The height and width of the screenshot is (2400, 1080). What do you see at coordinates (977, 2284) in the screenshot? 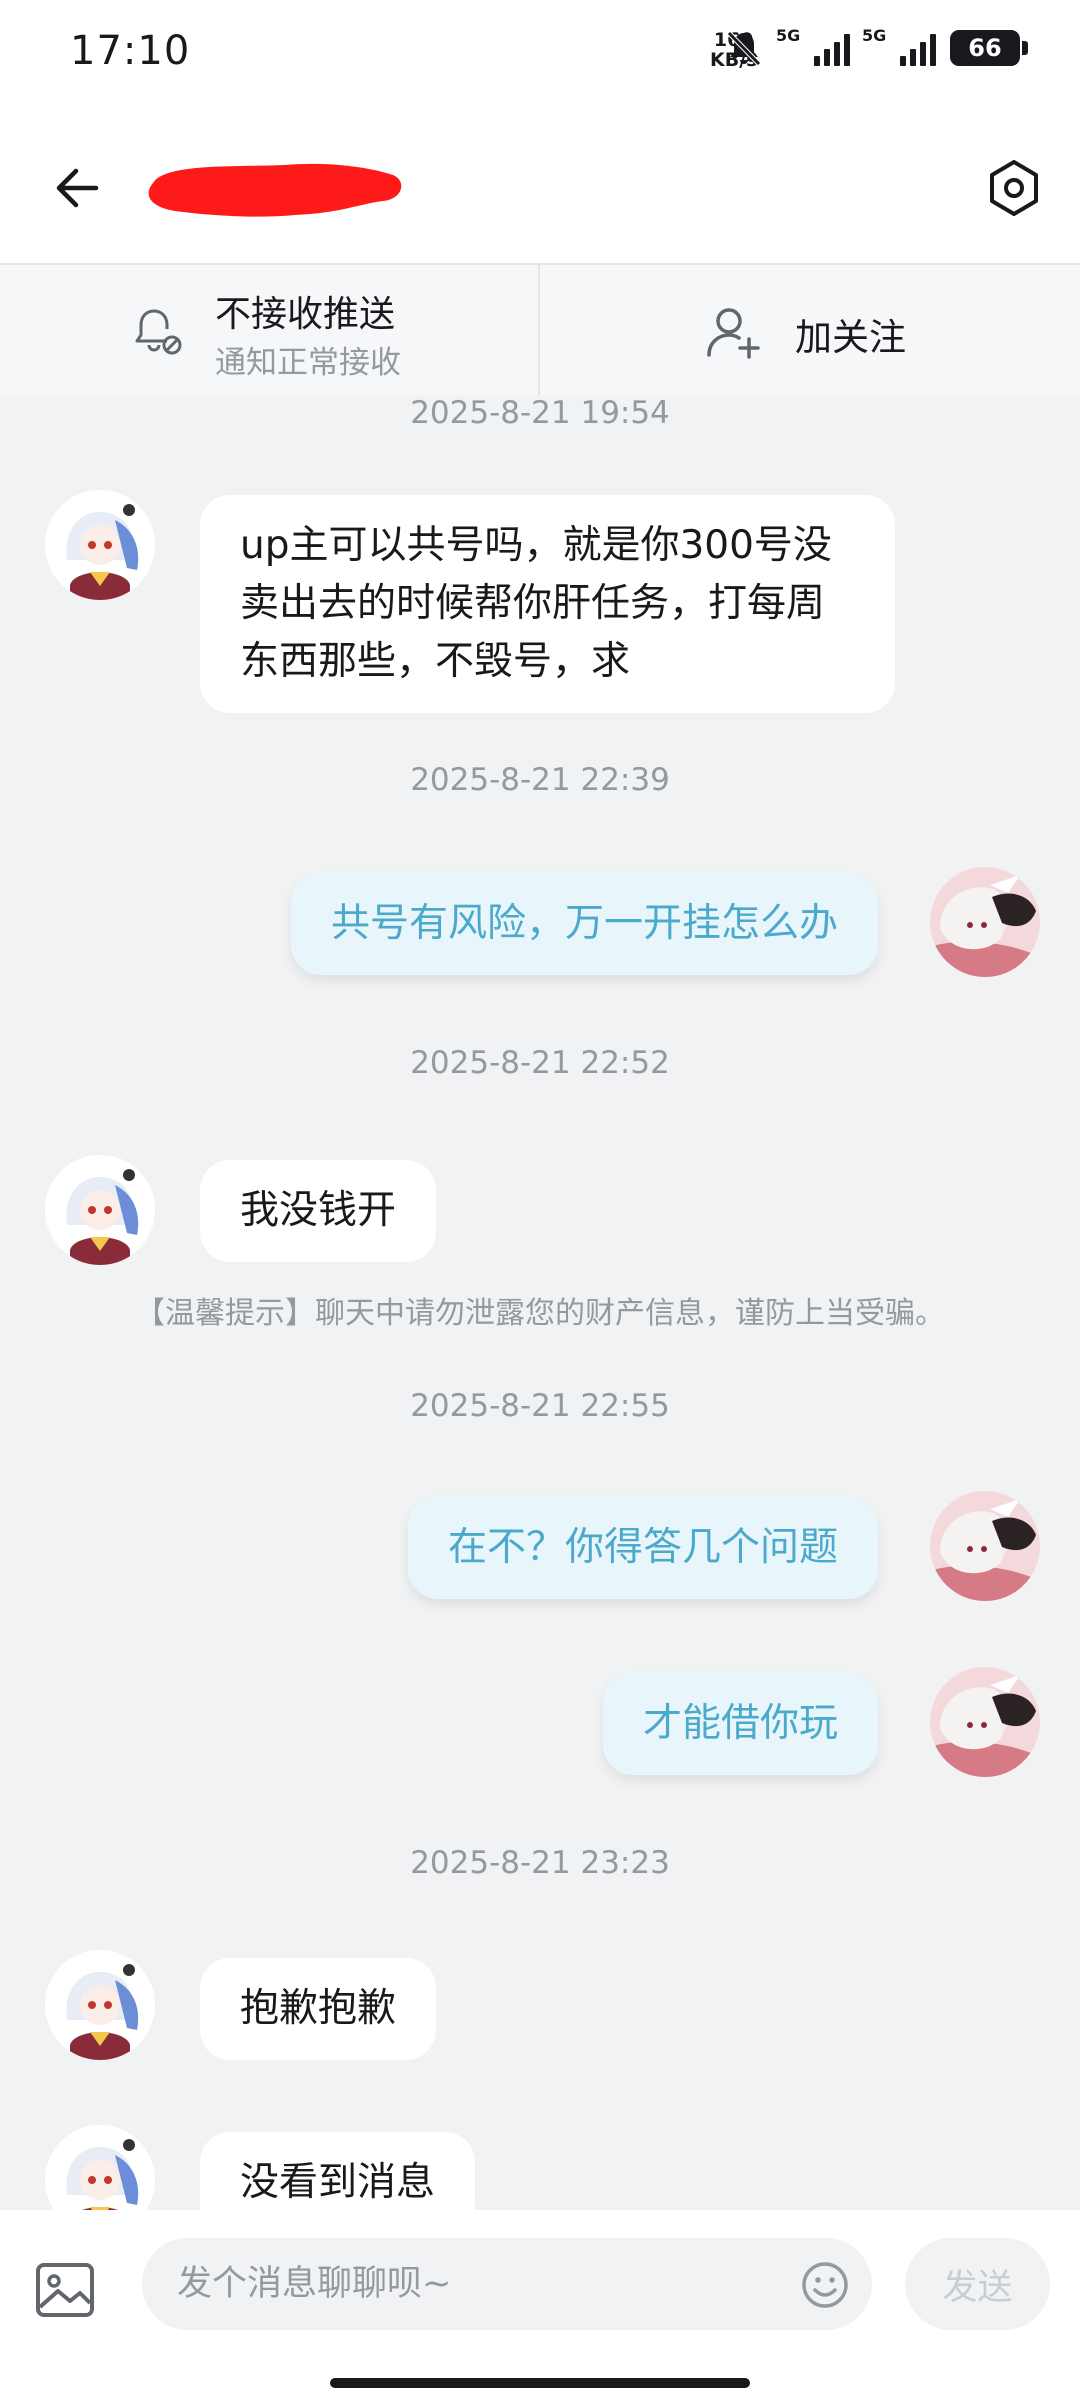
I see `send-button: 发送` at bounding box center [977, 2284].